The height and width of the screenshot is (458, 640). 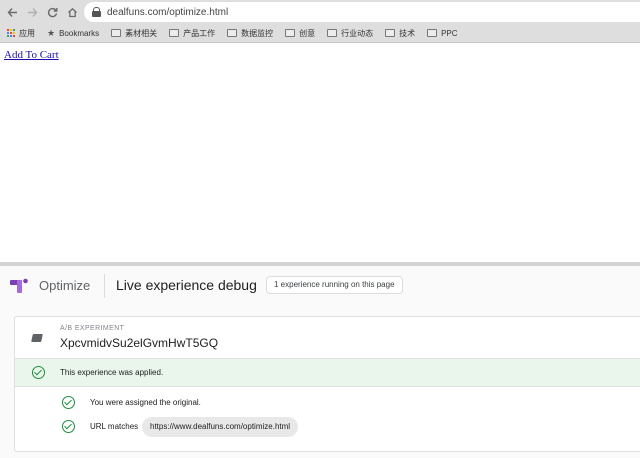 What do you see at coordinates (65, 285) in the screenshot?
I see `optimize-brand: Optimize` at bounding box center [65, 285].